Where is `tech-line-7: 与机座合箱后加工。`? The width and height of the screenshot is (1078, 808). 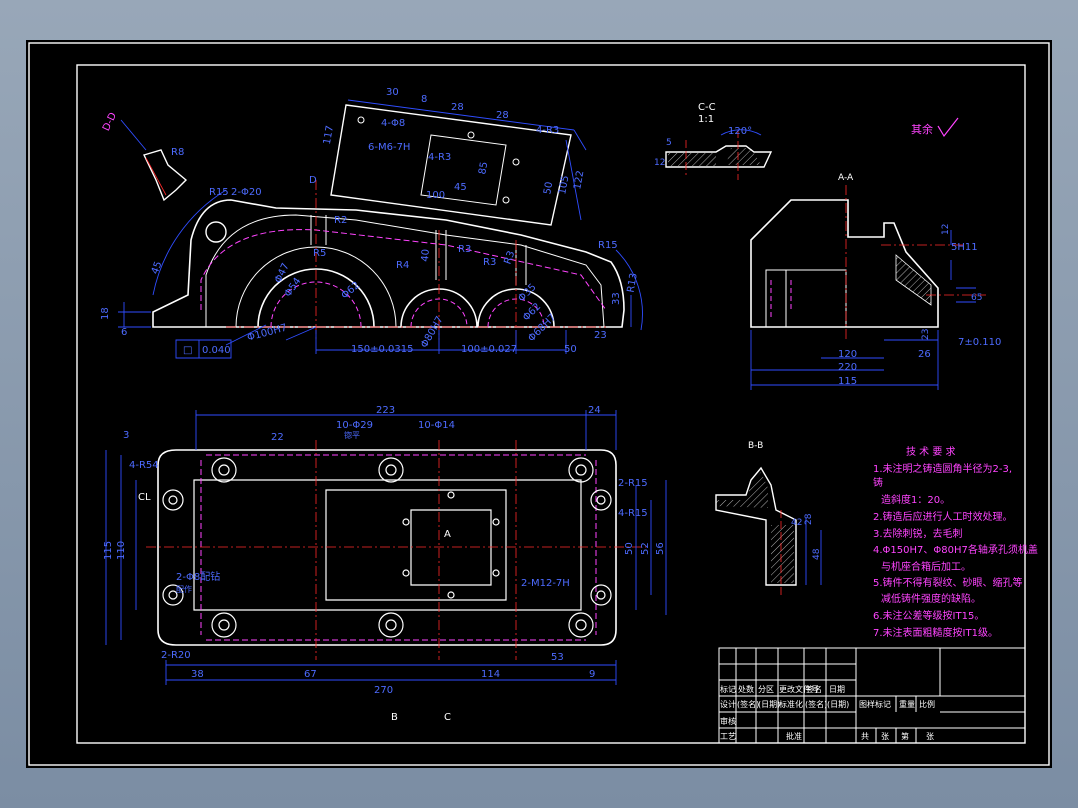
tech-line-7: 与机座合箱后加工。 is located at coordinates (926, 566).